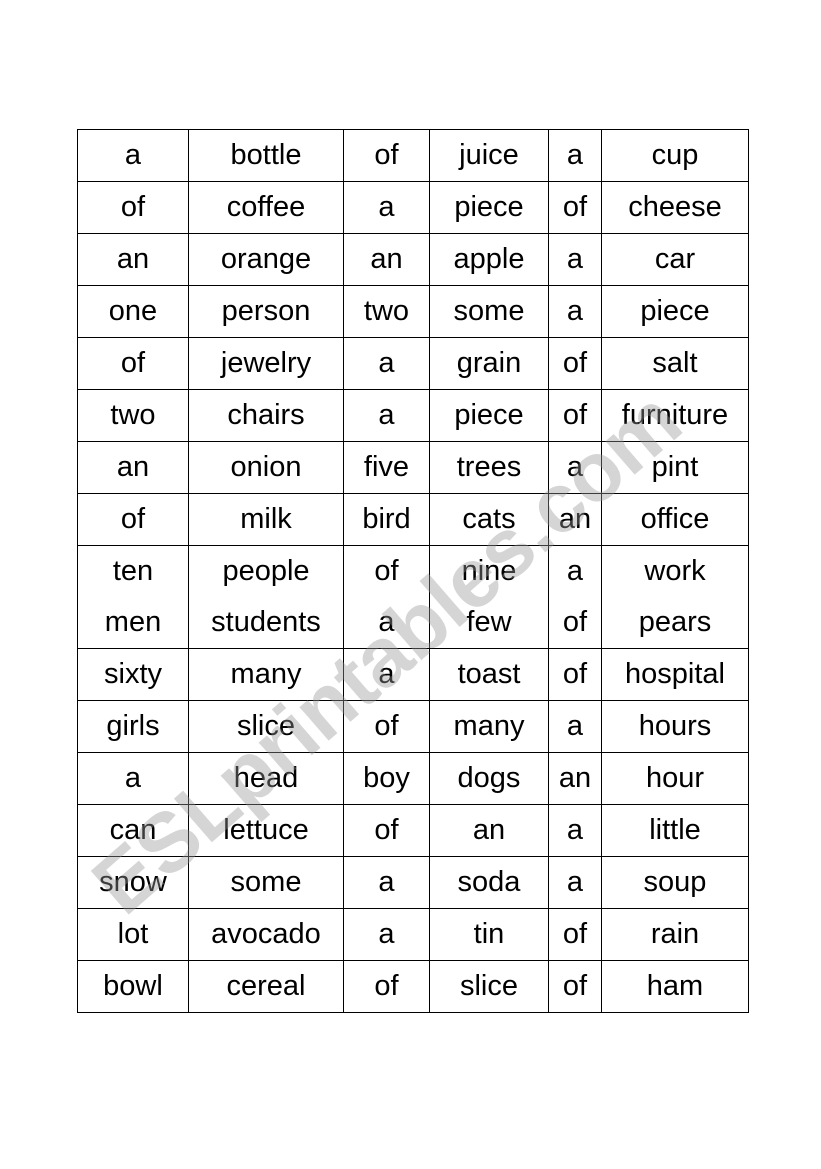 This screenshot has width=821, height=1169. I want to click on word-cell: of a, so click(386, 597).